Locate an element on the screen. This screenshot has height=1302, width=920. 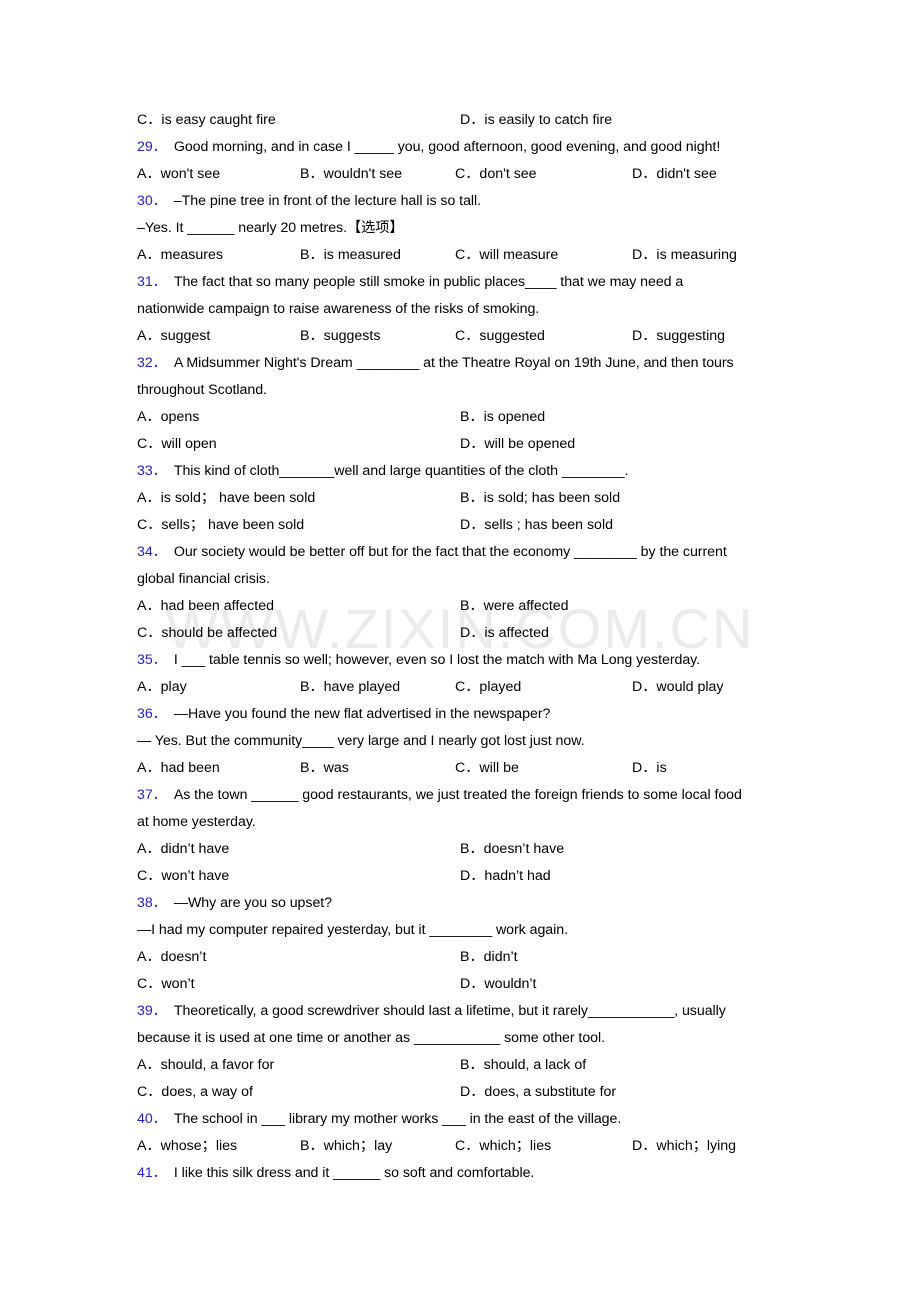
question-number: 39． is located at coordinates (152, 1011).